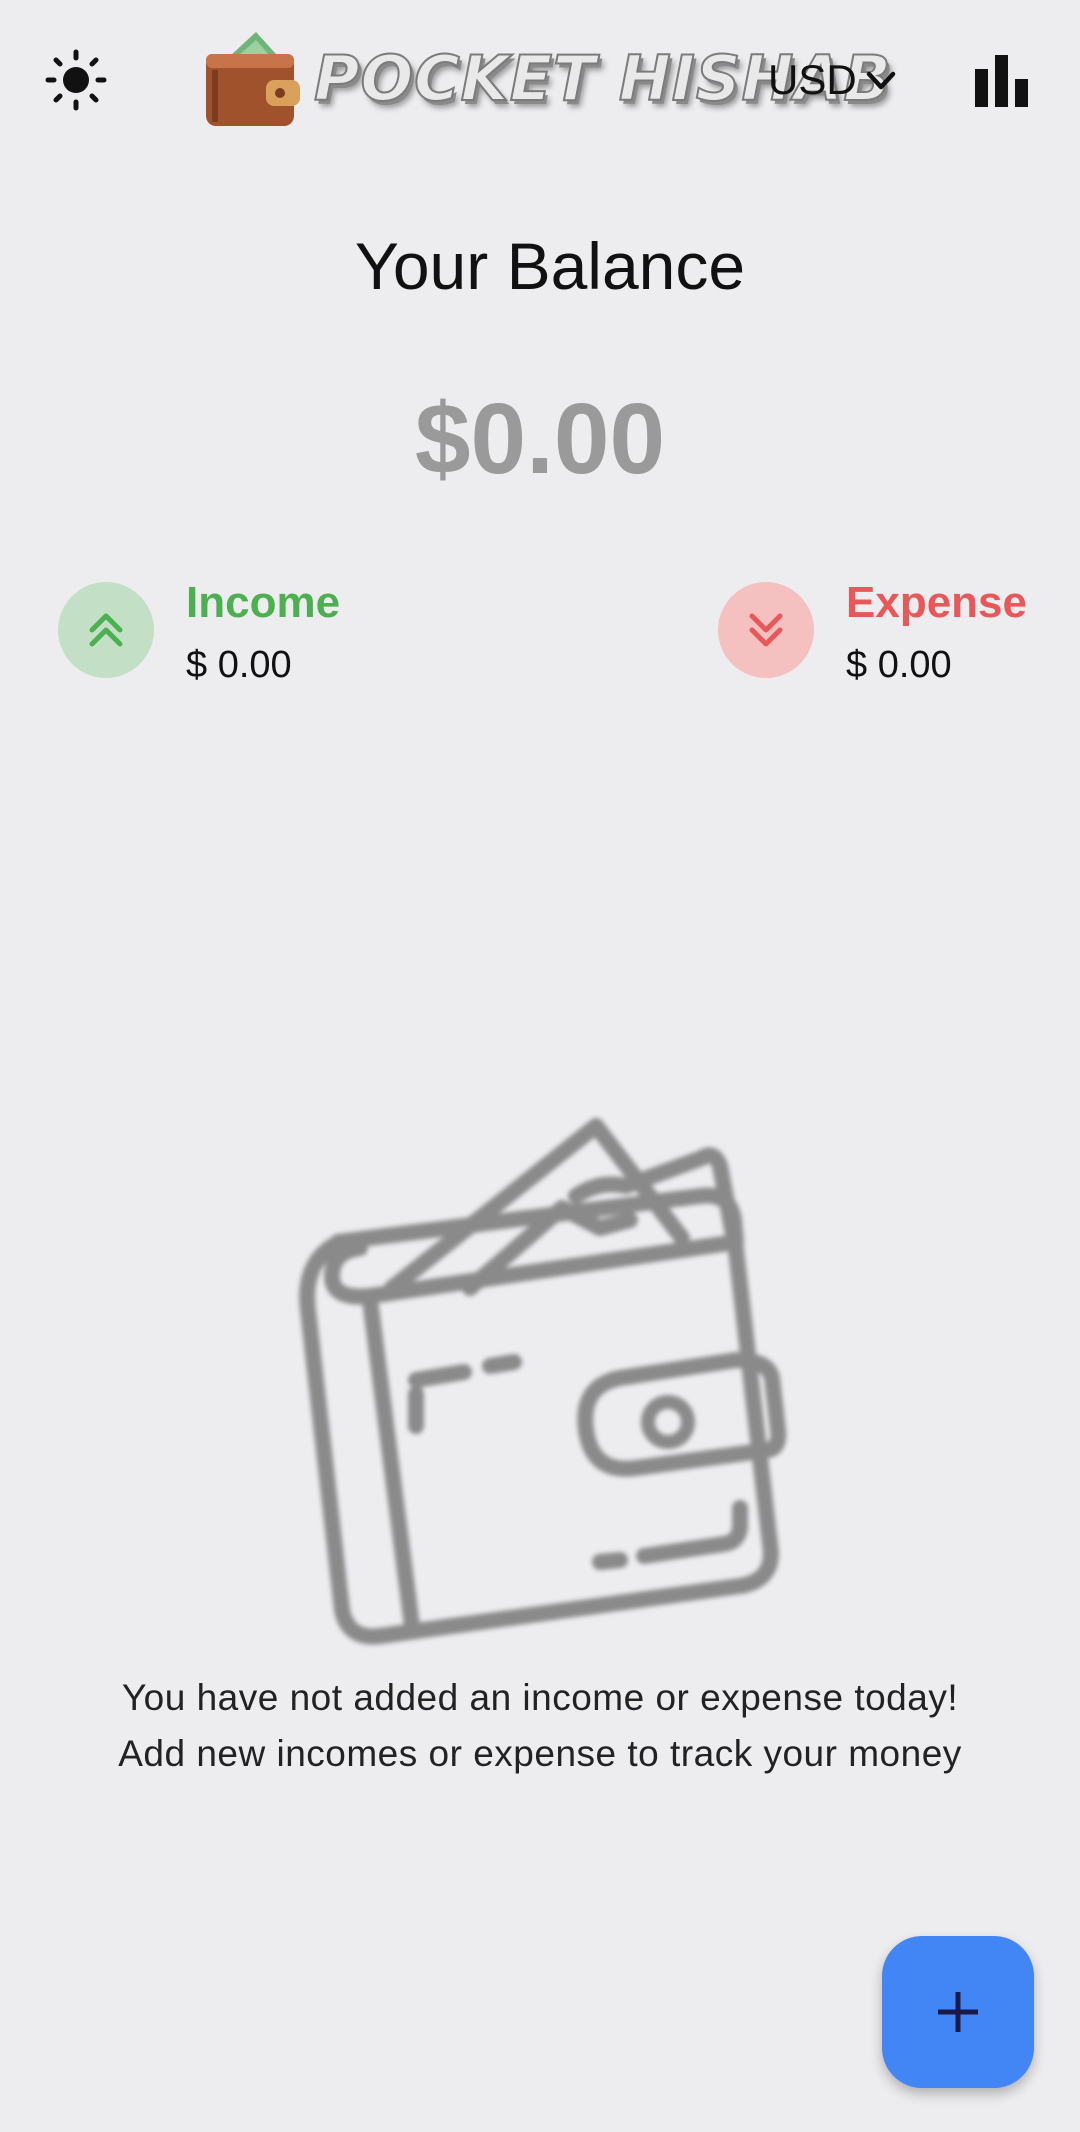 Image resolution: width=1080 pixels, height=2132 pixels. Describe the element at coordinates (540, 80) in the screenshot. I see `app-bar: POCKET HISHAB USD` at that location.